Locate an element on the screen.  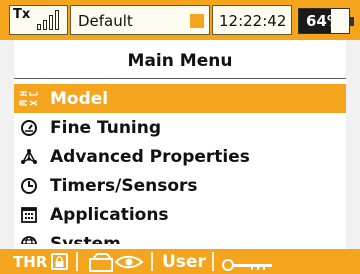
menu-item-timers-sensors: Timers/Sensors is located at coordinates (180, 185).